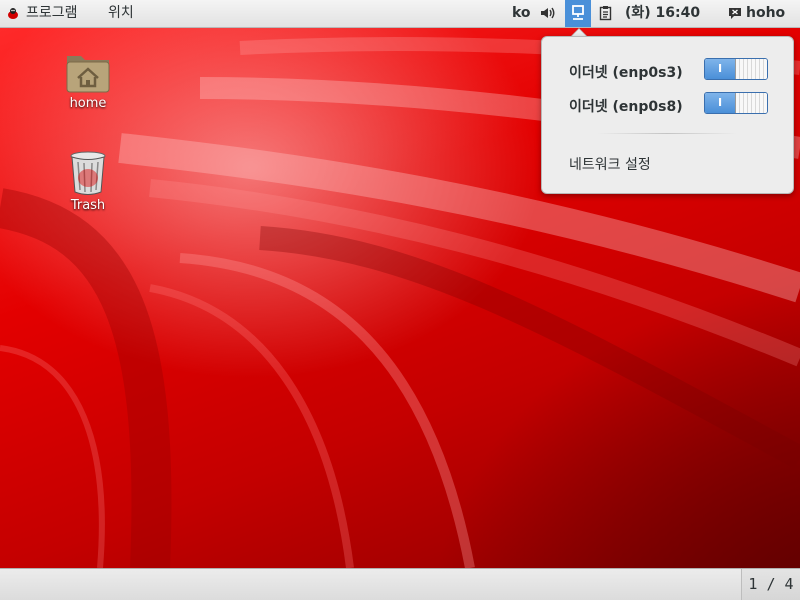 The image size is (800, 600). What do you see at coordinates (88, 103) in the screenshot?
I see `desktop-icon-label: home` at bounding box center [88, 103].